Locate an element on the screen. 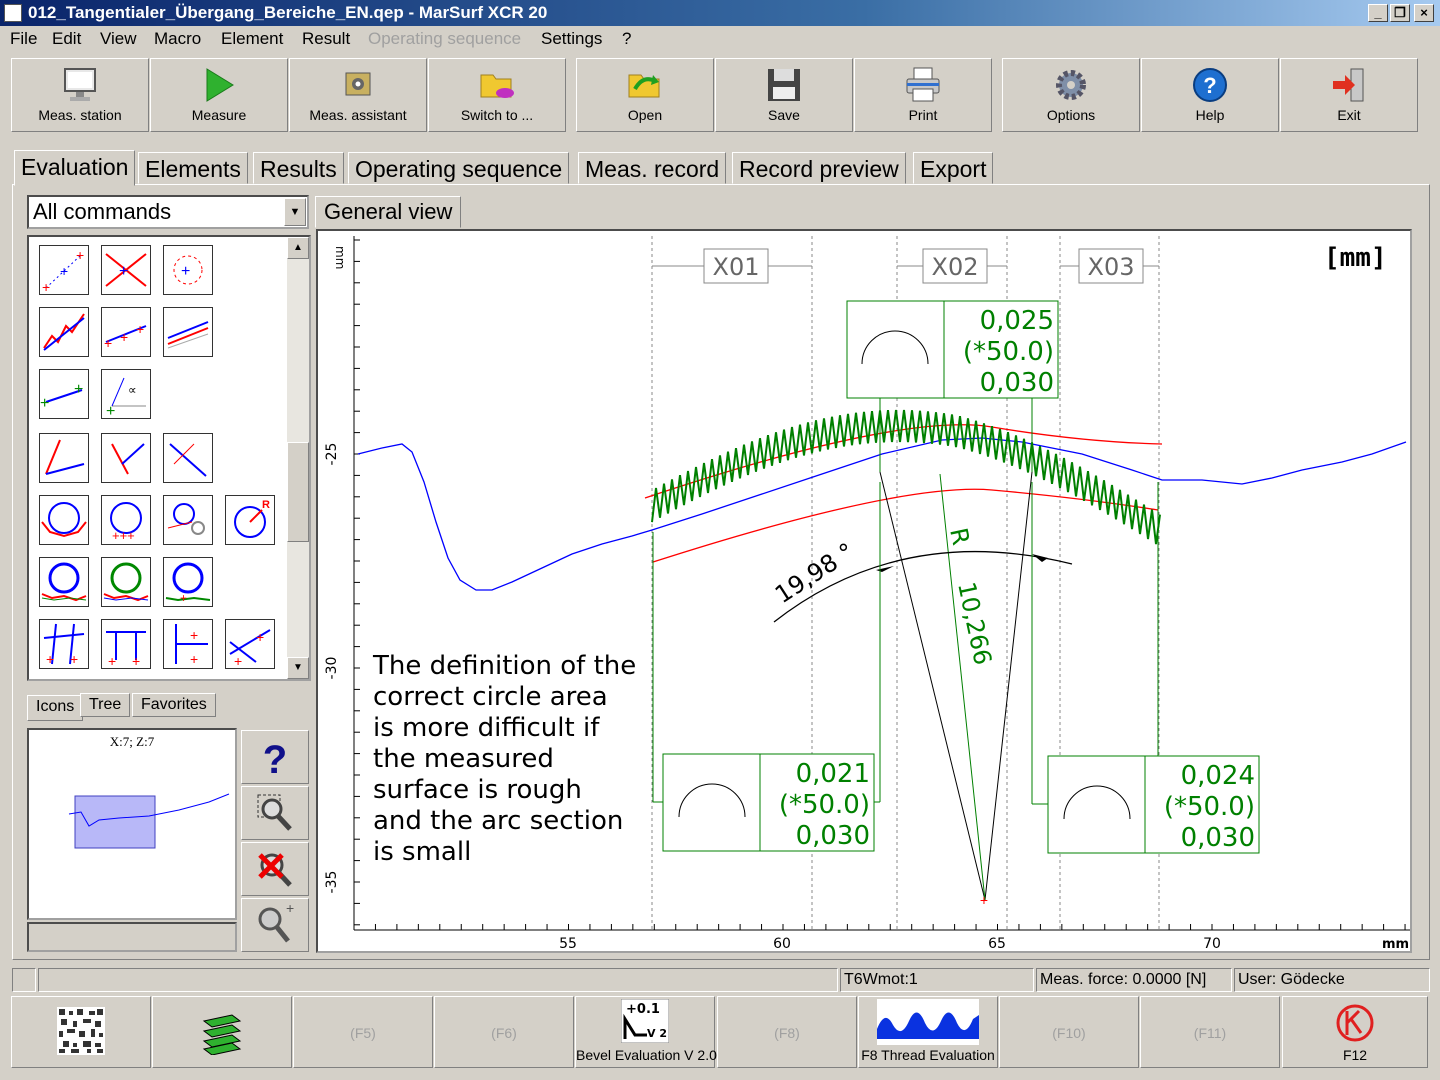  cmd-angle-lines-icon is located at coordinates (64, 458).